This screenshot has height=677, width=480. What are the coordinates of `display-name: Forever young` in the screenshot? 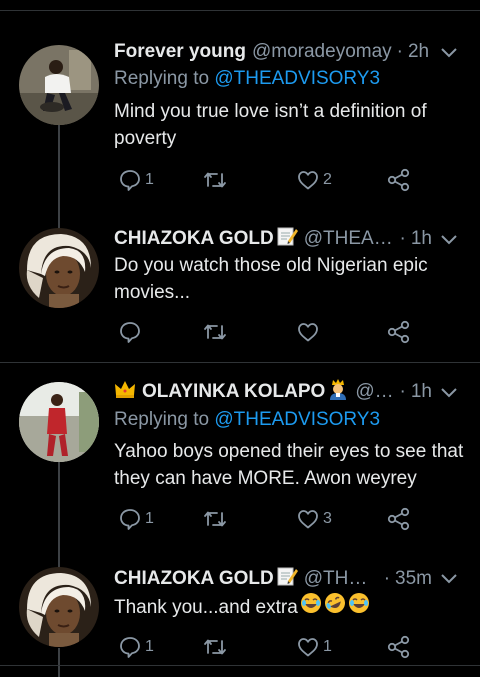 It's located at (180, 52).